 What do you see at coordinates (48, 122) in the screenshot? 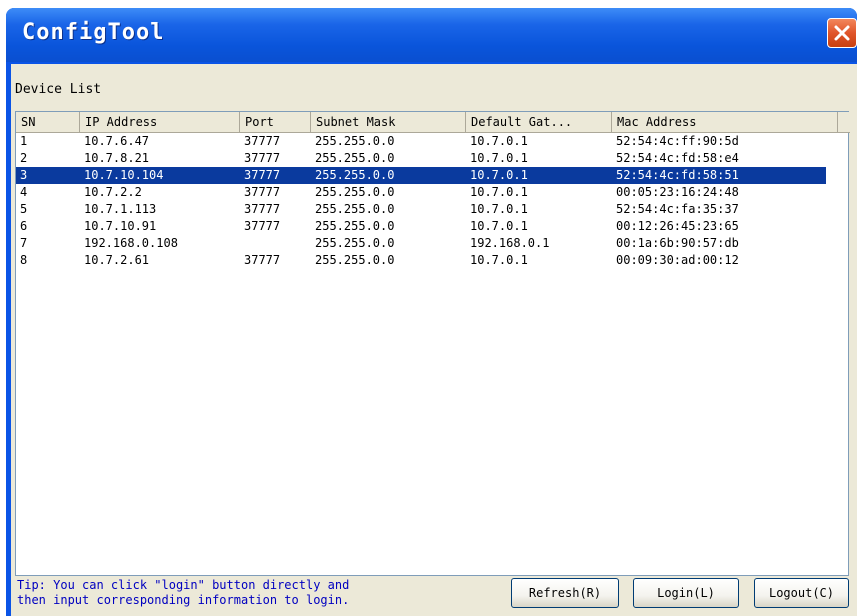
I see `column-header-sn: SN` at bounding box center [48, 122].